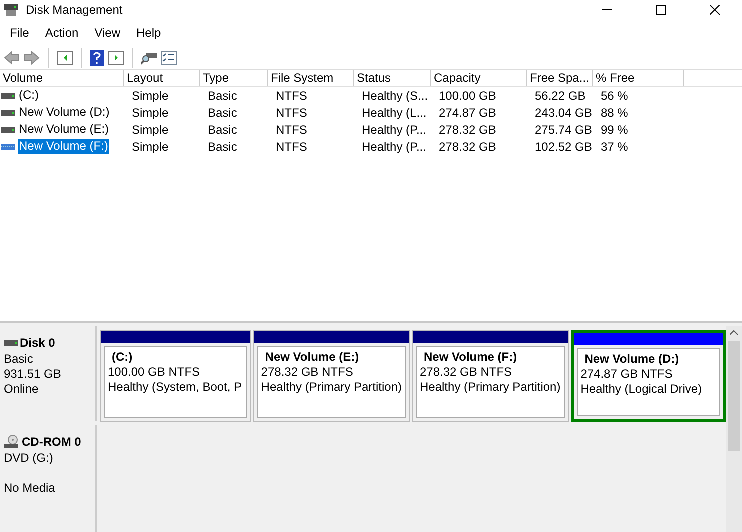 Image resolution: width=742 pixels, height=532 pixels. I want to click on table-cell: 100.00 GB, so click(468, 95).